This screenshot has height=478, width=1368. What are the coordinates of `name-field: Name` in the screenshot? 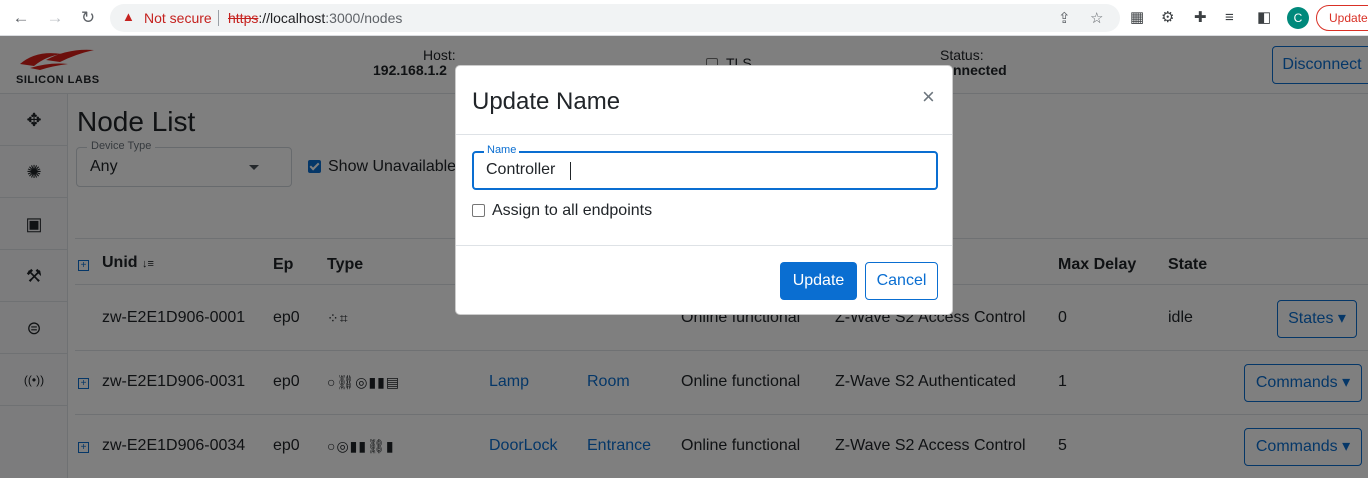 It's located at (705, 167).